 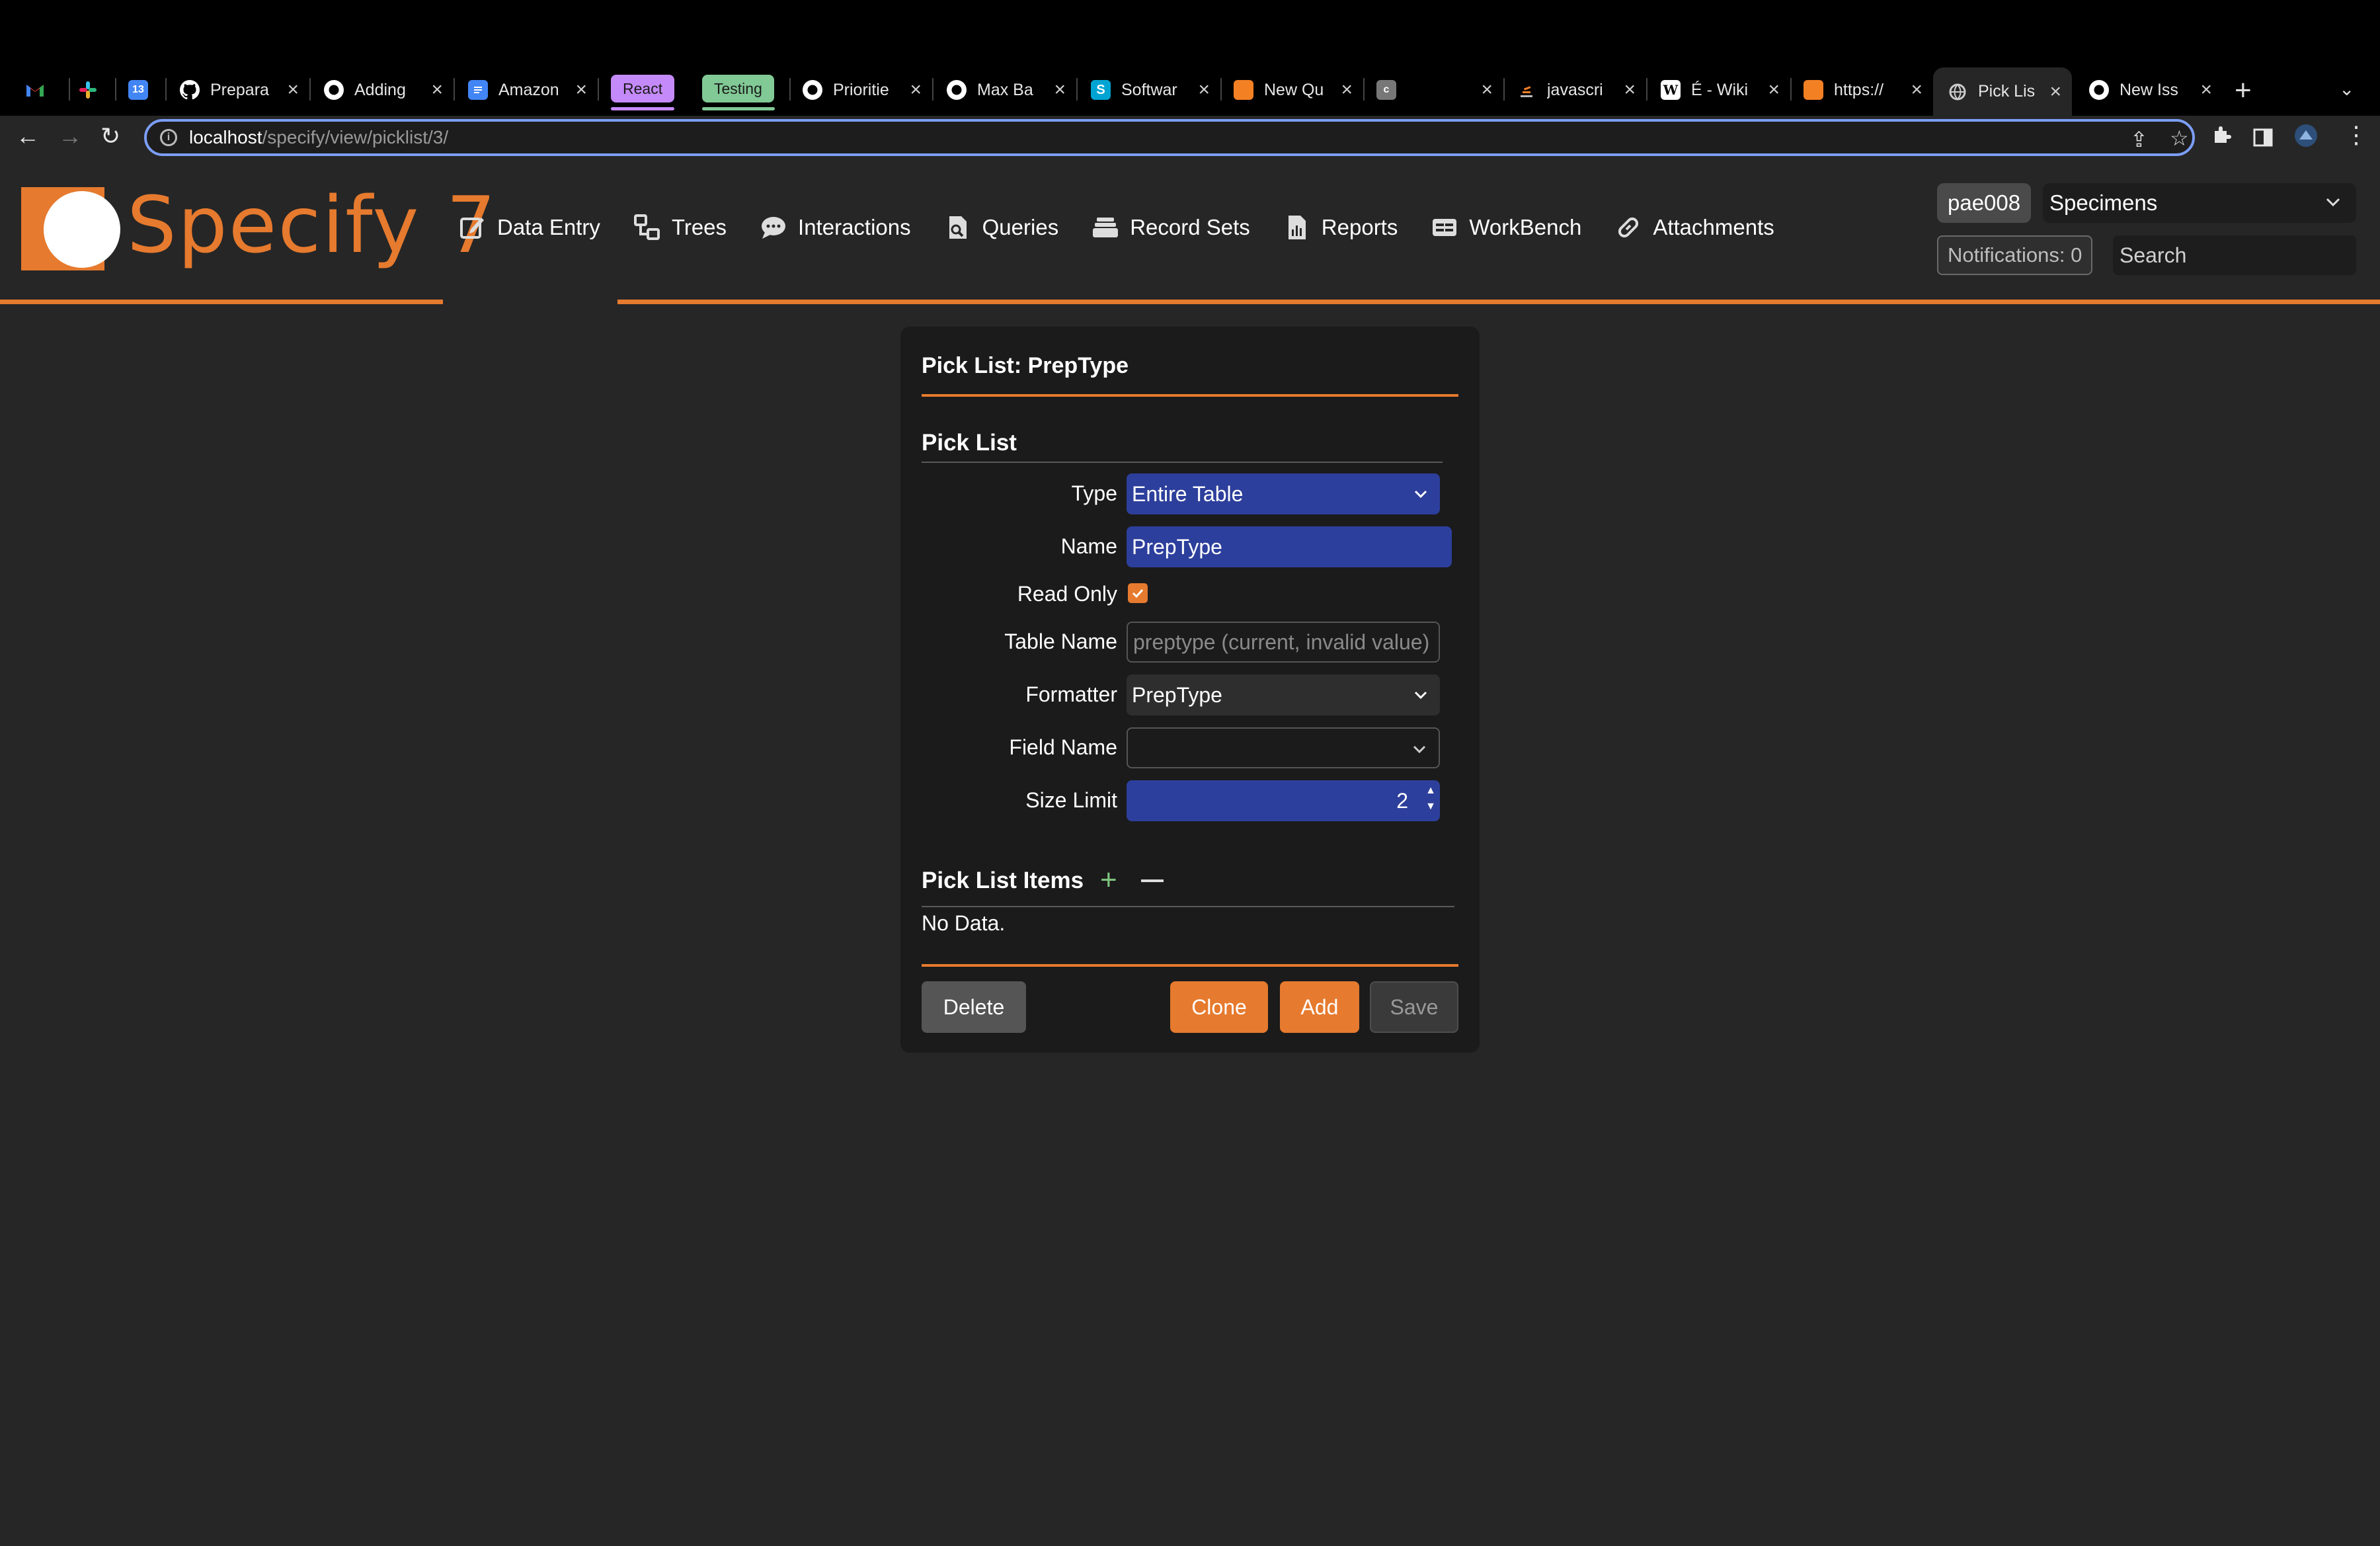 I want to click on bookmark-star-icon: ☆, so click(x=2179, y=138).